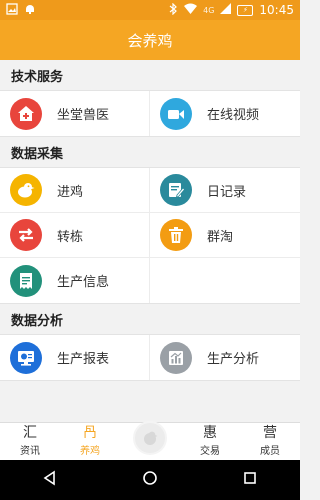 This screenshot has width=320, height=500. I want to click on section-title-data-collection: 数据采集, so click(150, 152).